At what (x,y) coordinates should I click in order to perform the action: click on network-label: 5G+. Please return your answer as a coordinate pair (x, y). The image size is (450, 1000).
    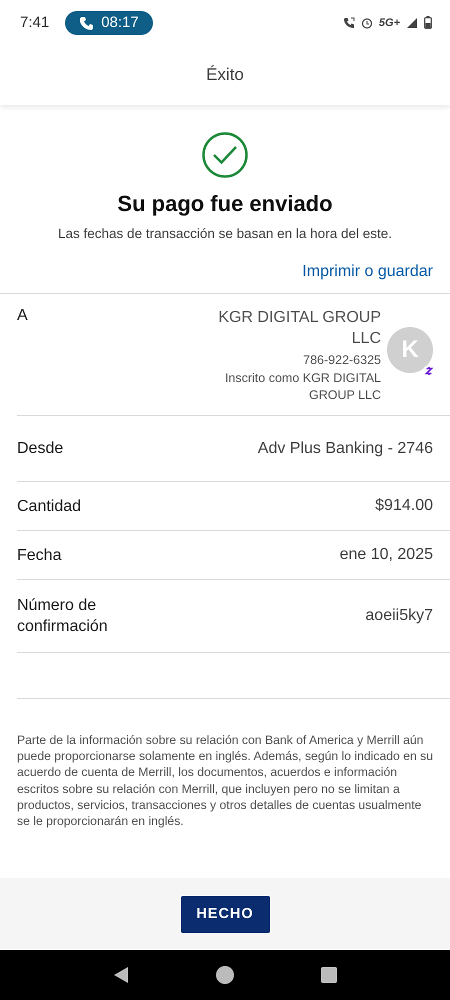
    Looking at the image, I should click on (389, 22).